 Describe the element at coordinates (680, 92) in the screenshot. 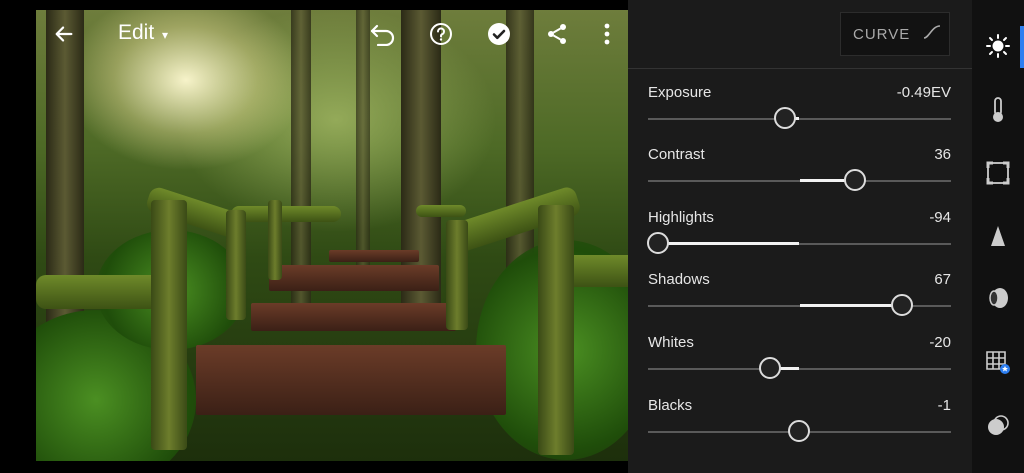

I see `slider-label: Exposure` at that location.